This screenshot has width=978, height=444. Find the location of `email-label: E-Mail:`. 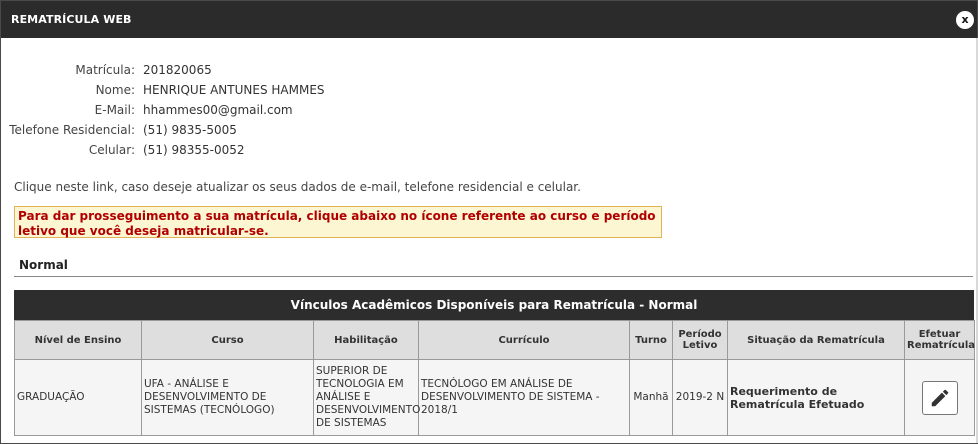

email-label: E-Mail: is located at coordinates (114, 110).